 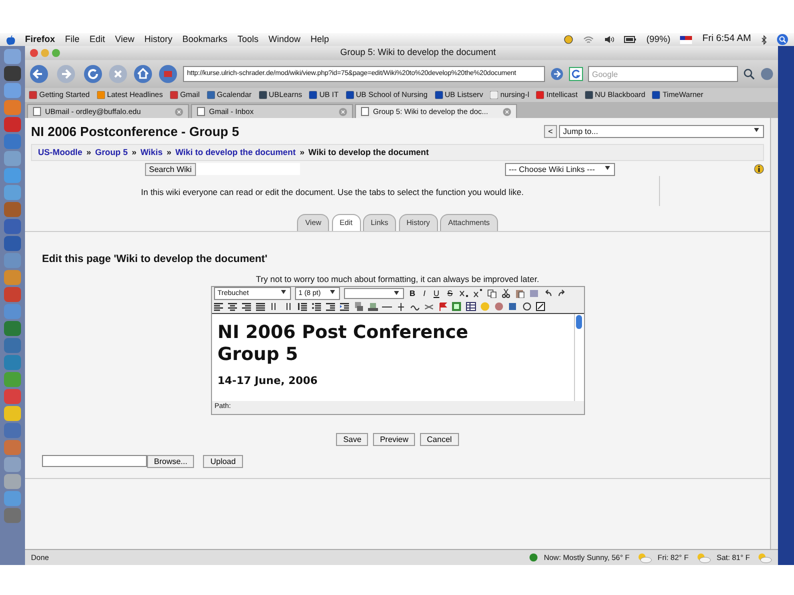 I want to click on back-icon, so click(x=40, y=74).